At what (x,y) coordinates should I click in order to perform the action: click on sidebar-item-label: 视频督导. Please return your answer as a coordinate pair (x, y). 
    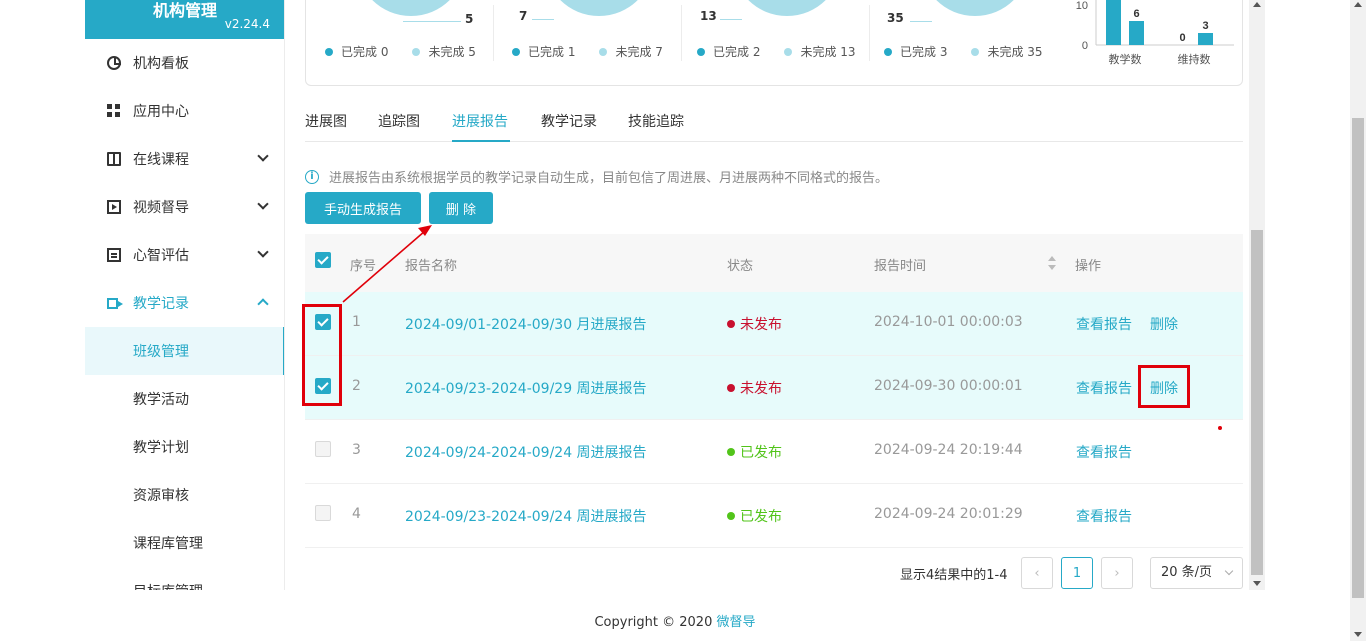
    Looking at the image, I should click on (161, 208).